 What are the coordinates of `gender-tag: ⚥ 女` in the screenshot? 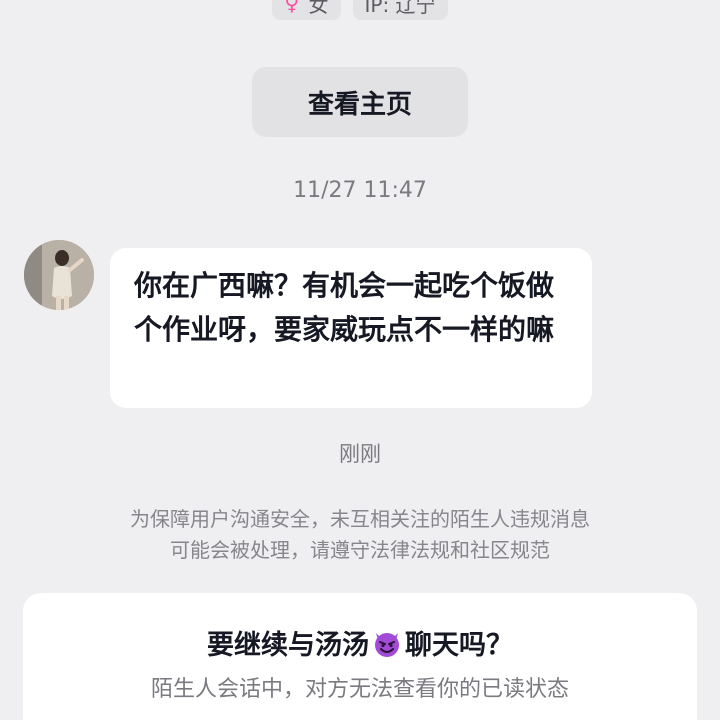 It's located at (306, 10).